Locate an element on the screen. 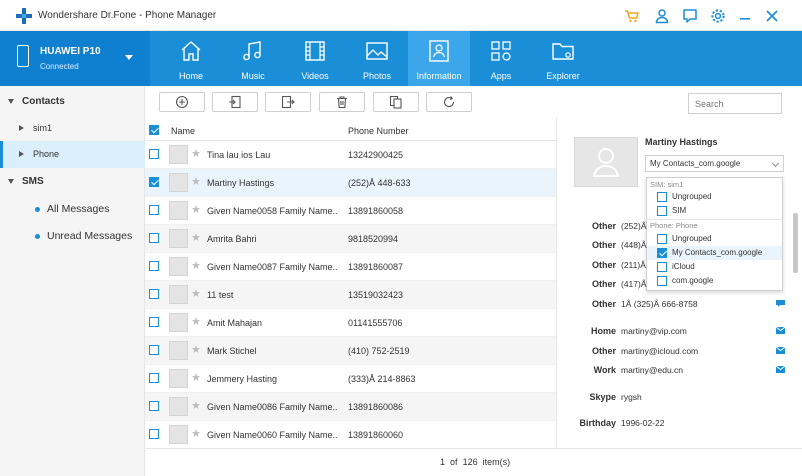 The image size is (802, 476). apps-icon is located at coordinates (501, 51).